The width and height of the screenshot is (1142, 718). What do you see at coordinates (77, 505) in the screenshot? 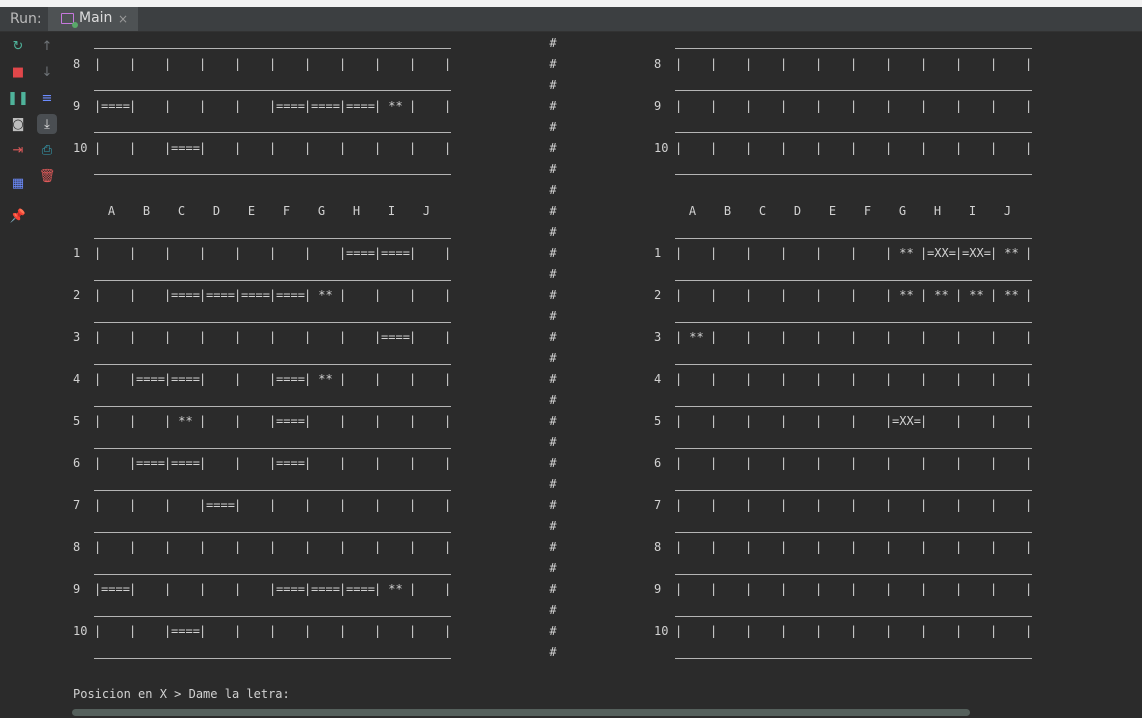
I see `left-board-row-label: 7` at bounding box center [77, 505].